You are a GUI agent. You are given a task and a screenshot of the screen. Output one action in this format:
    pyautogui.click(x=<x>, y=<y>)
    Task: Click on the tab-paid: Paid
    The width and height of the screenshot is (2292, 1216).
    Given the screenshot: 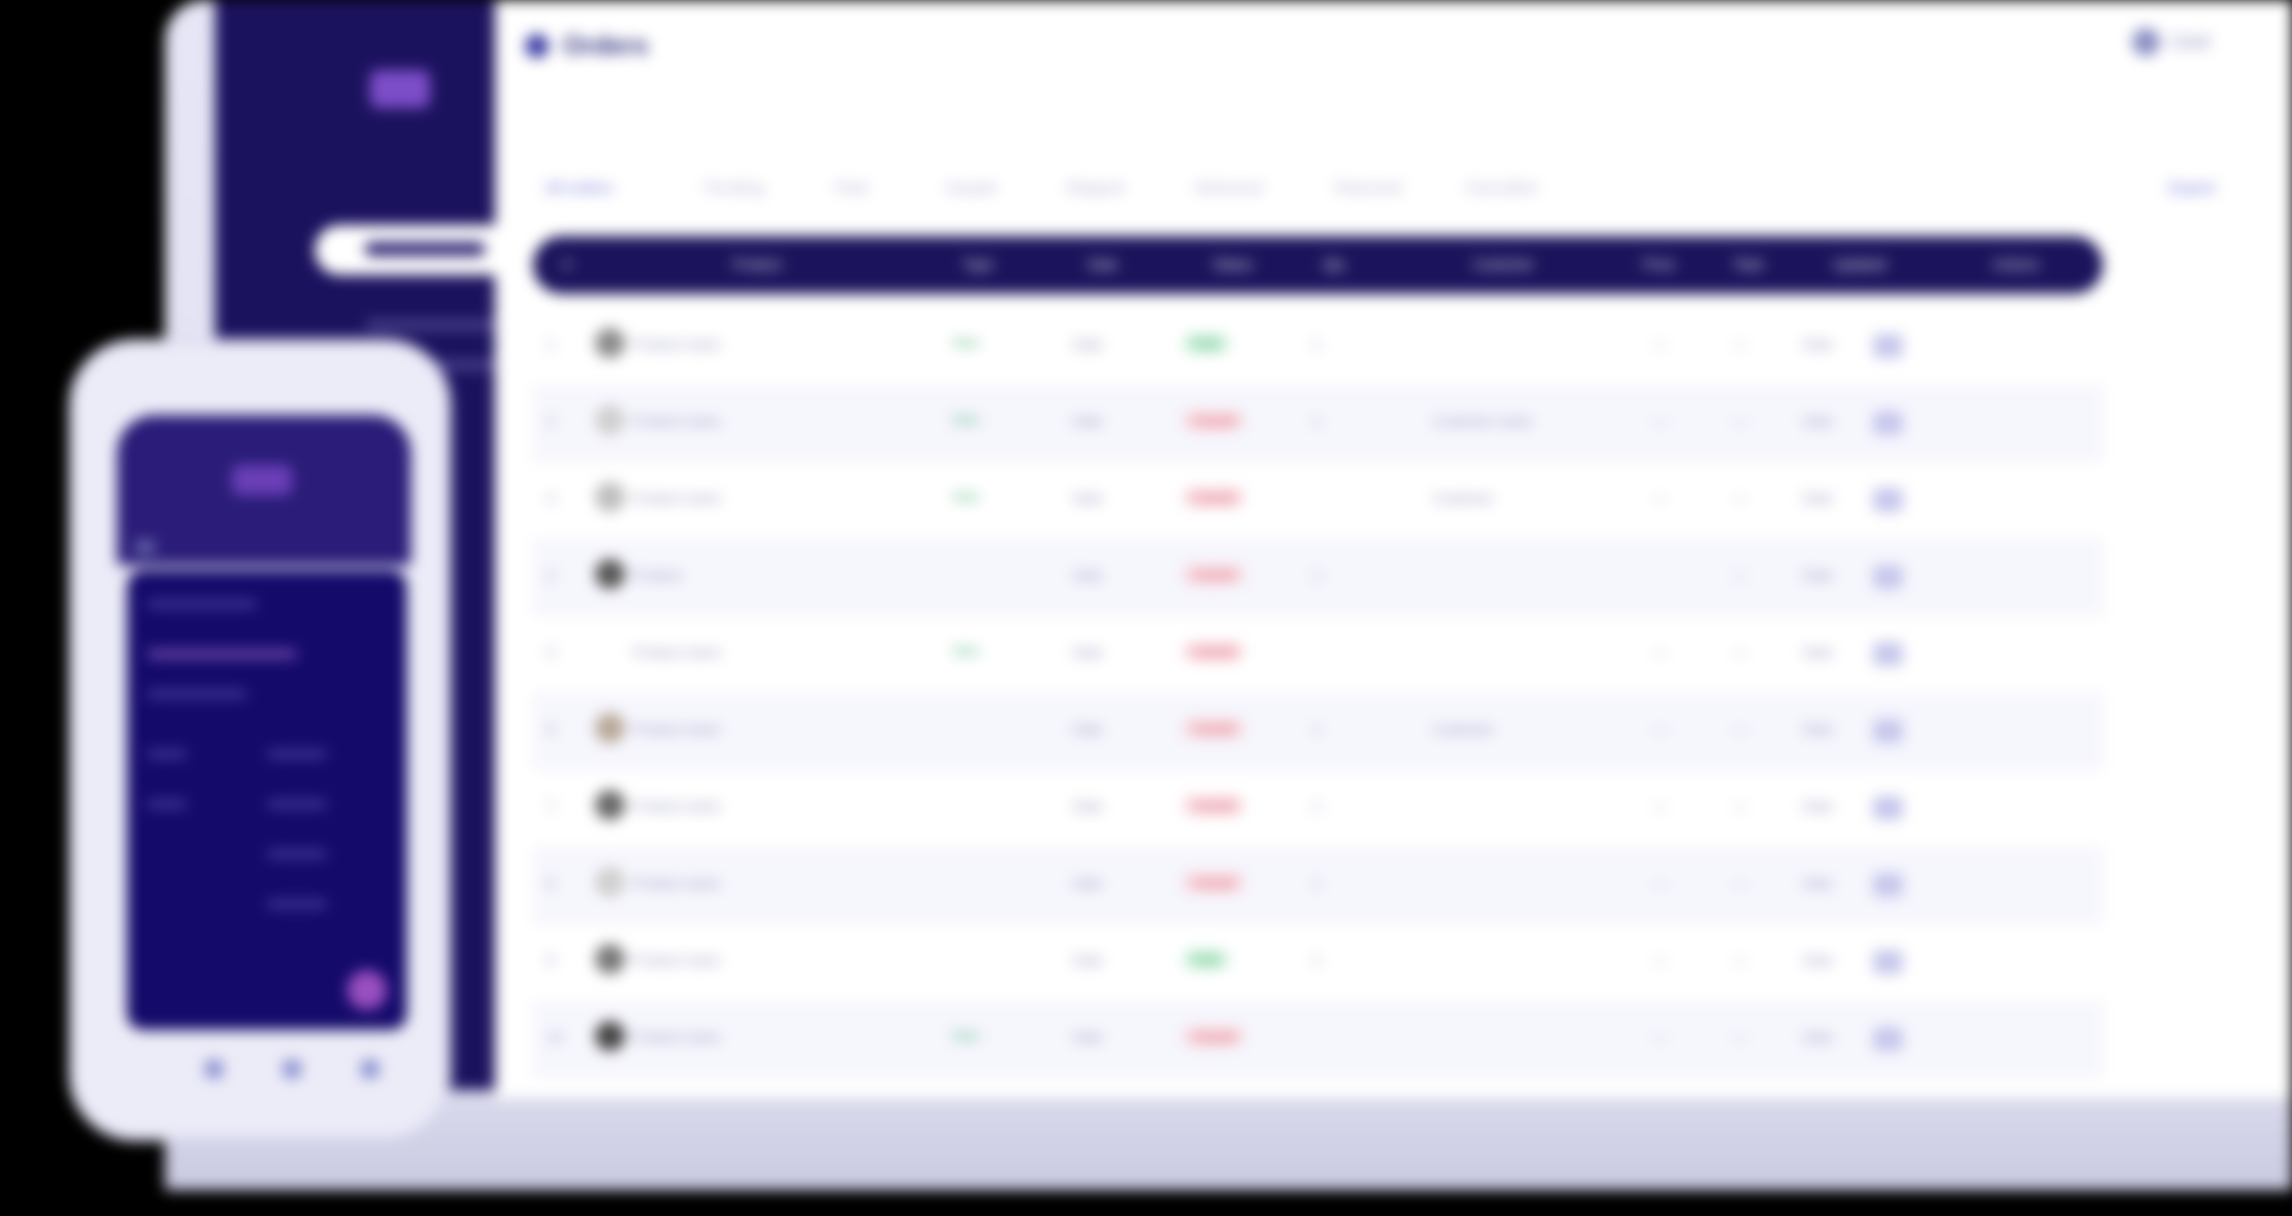 What is the action you would take?
    pyautogui.click(x=851, y=189)
    